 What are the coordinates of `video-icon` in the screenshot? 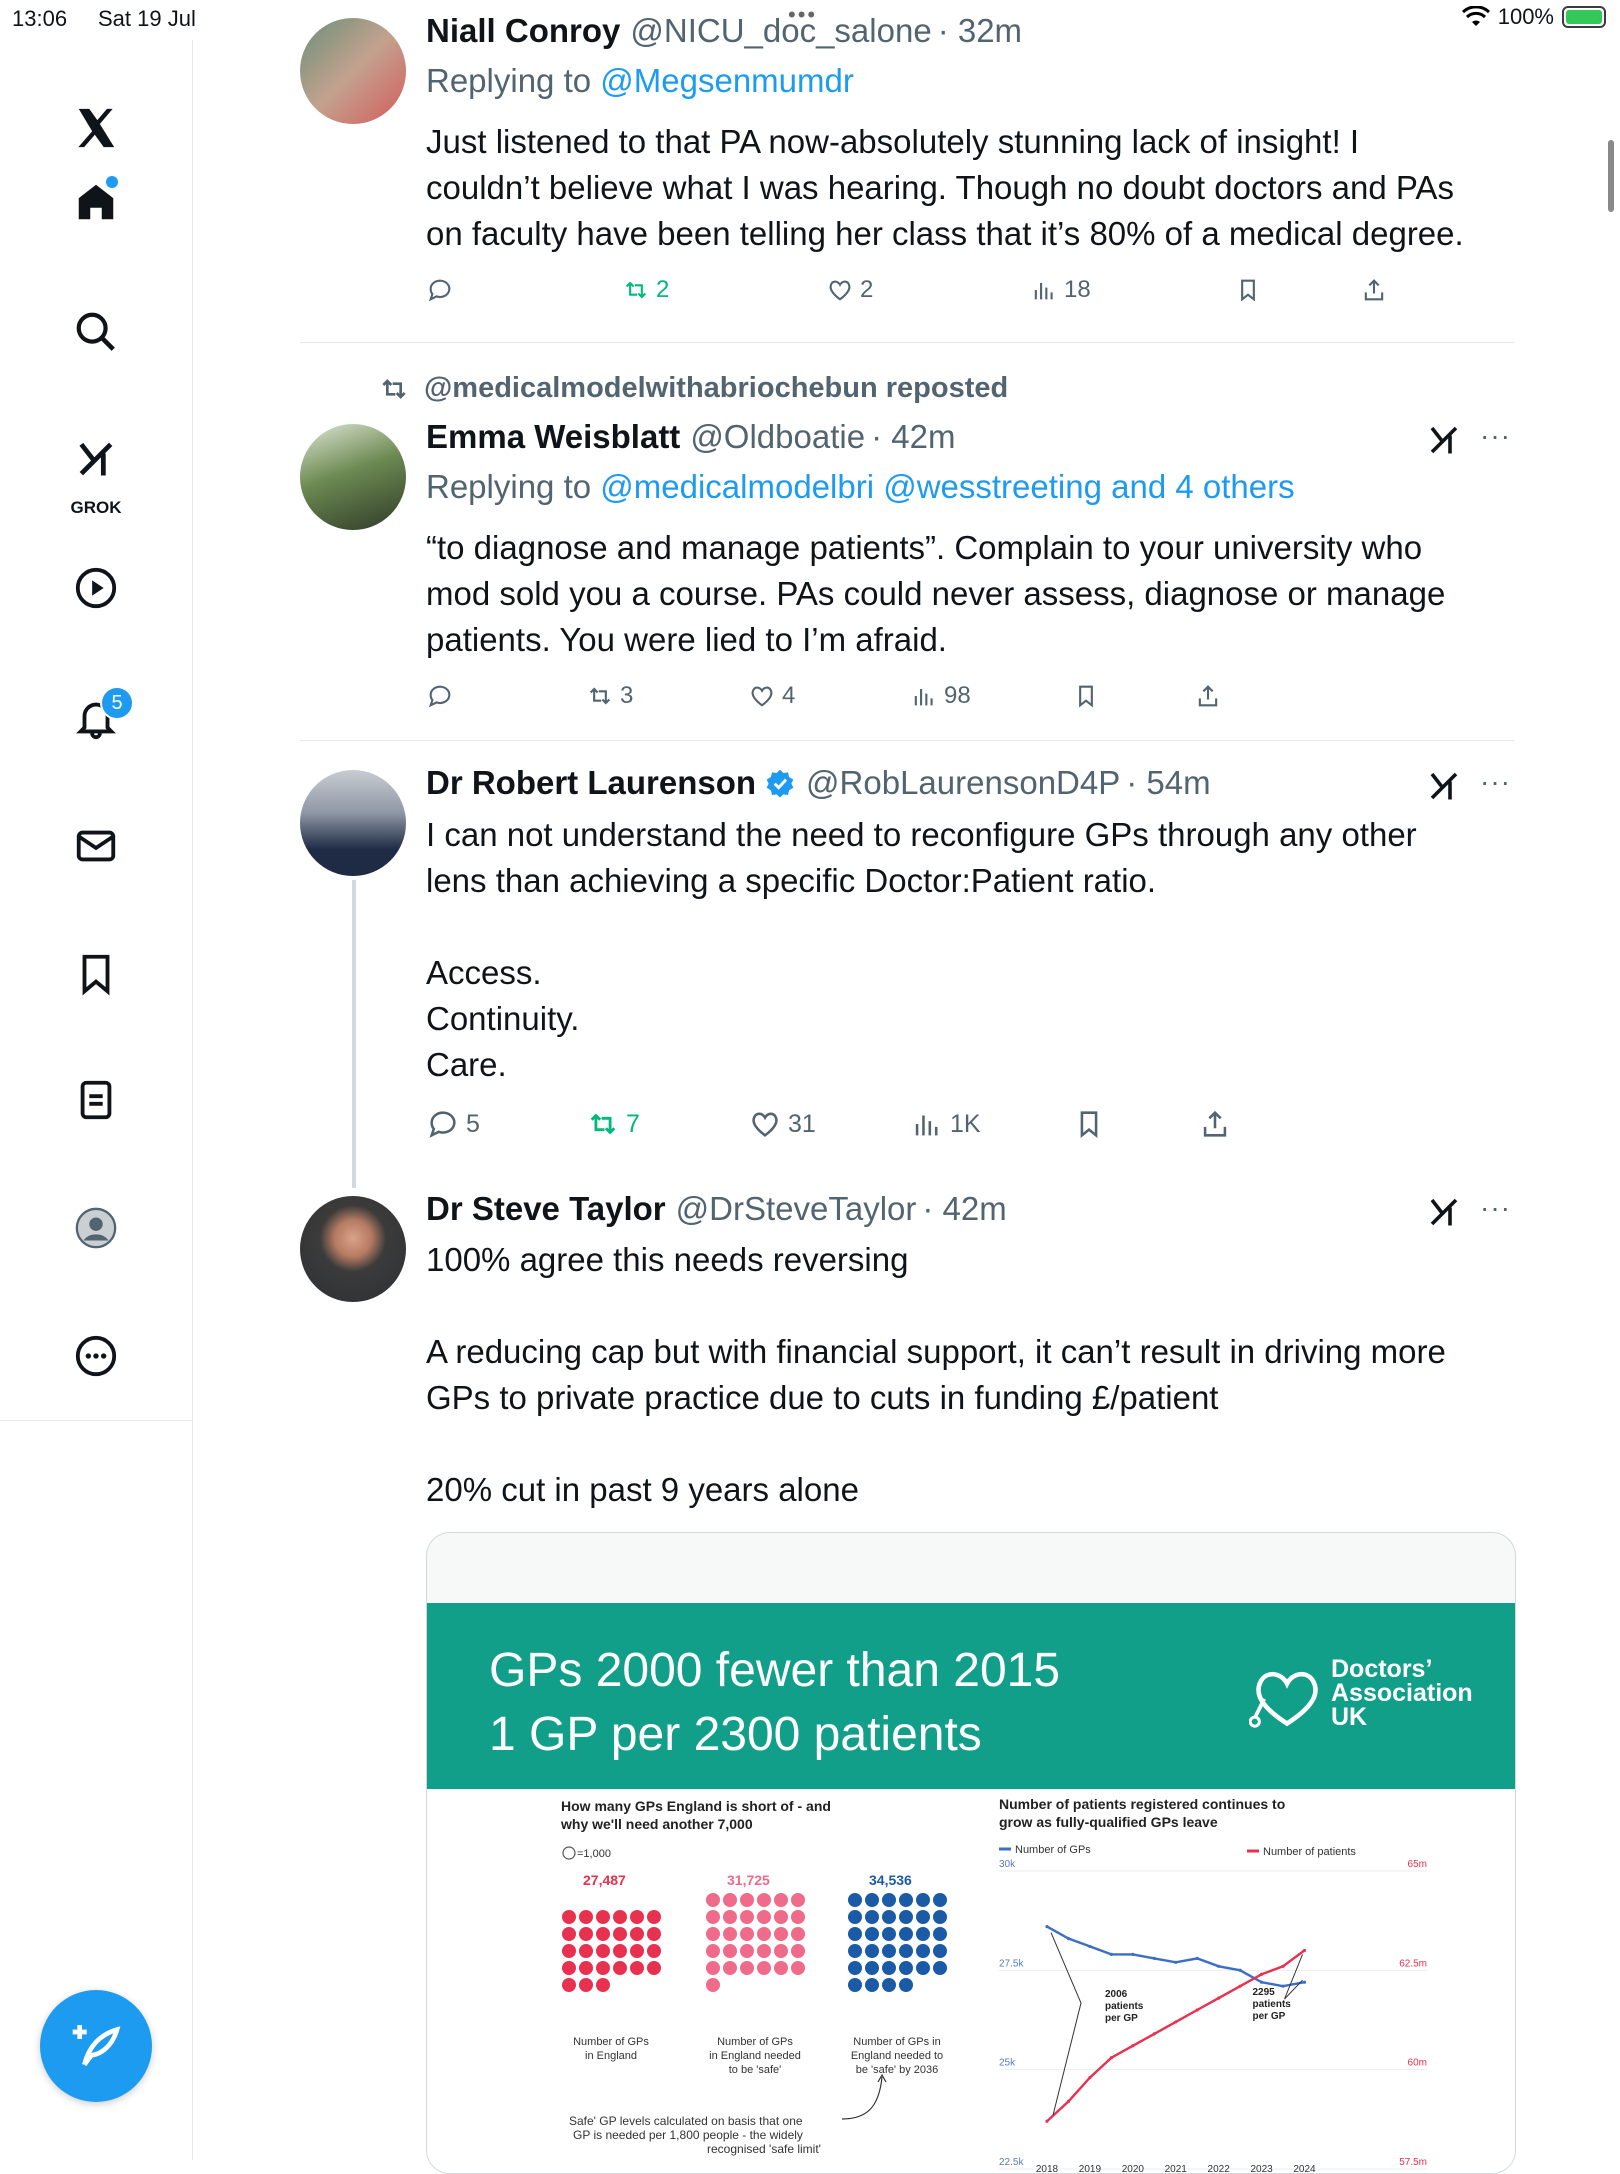 It's located at (96, 588).